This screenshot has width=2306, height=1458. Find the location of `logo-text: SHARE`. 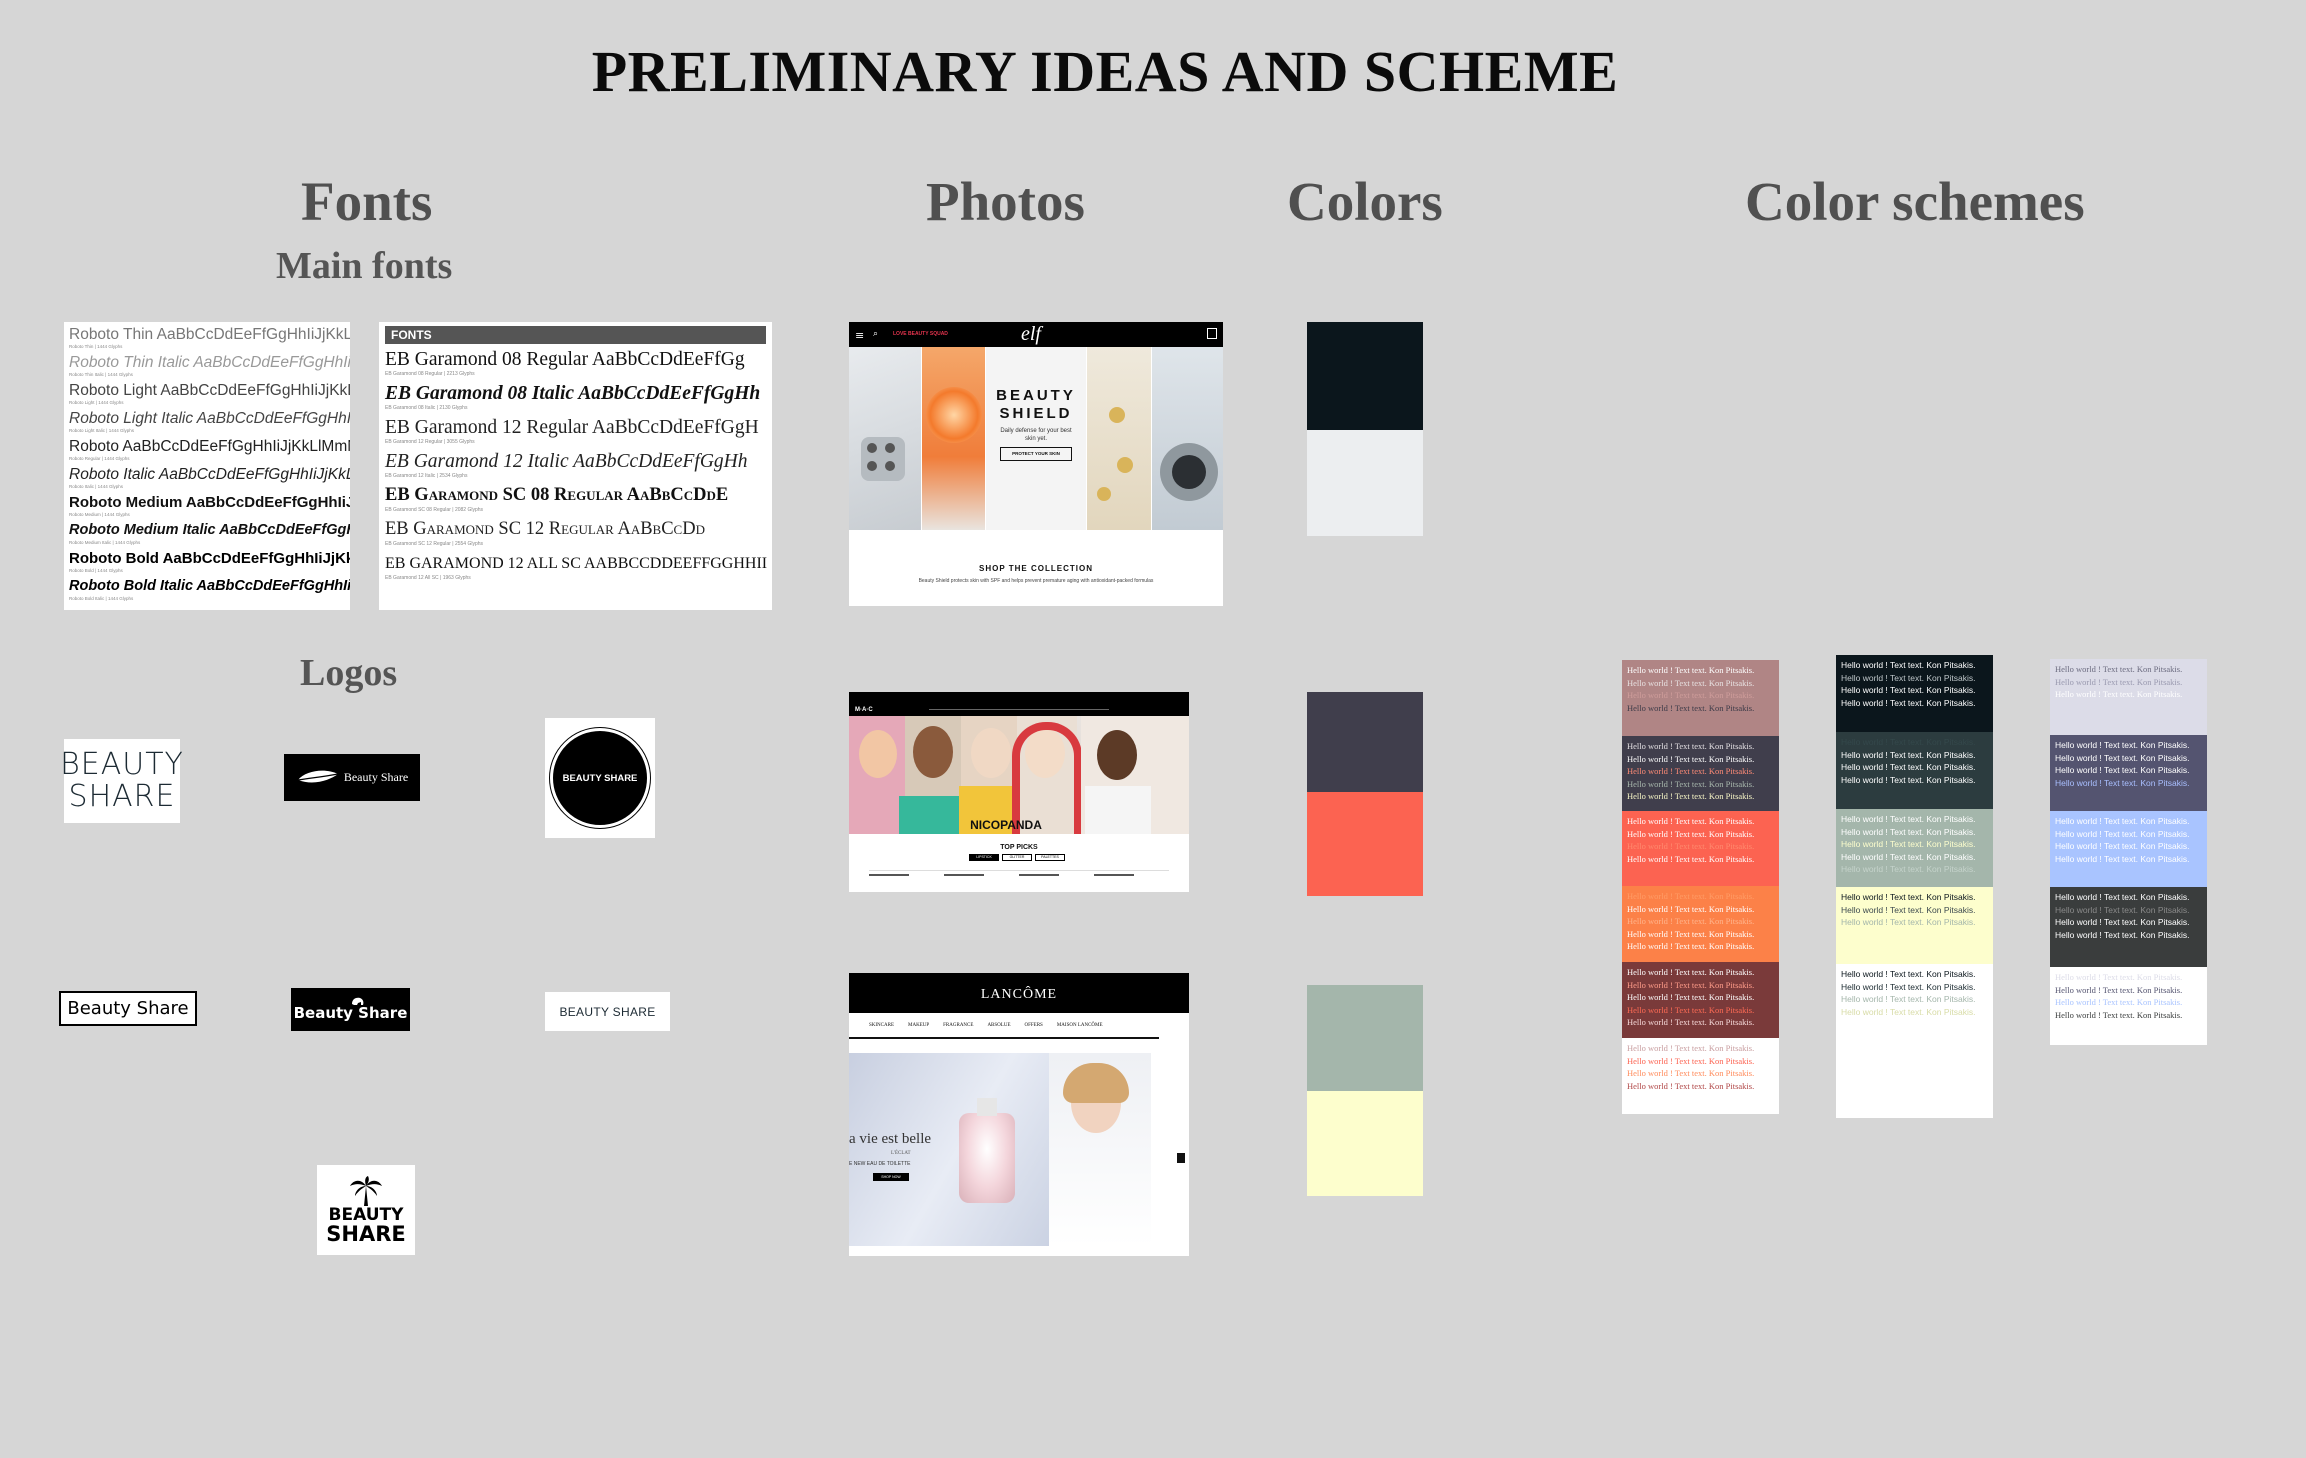

logo-text: SHARE is located at coordinates (366, 1233).